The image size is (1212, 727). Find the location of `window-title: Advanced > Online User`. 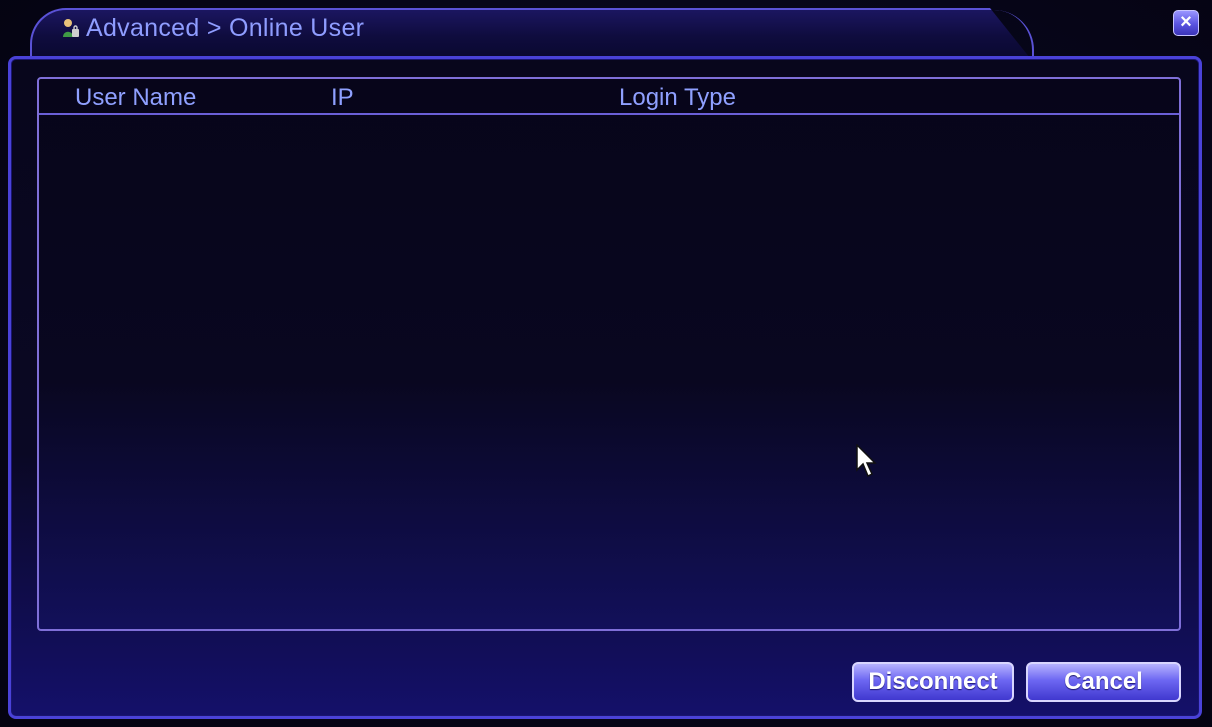

window-title: Advanced > Online User is located at coordinates (213, 28).